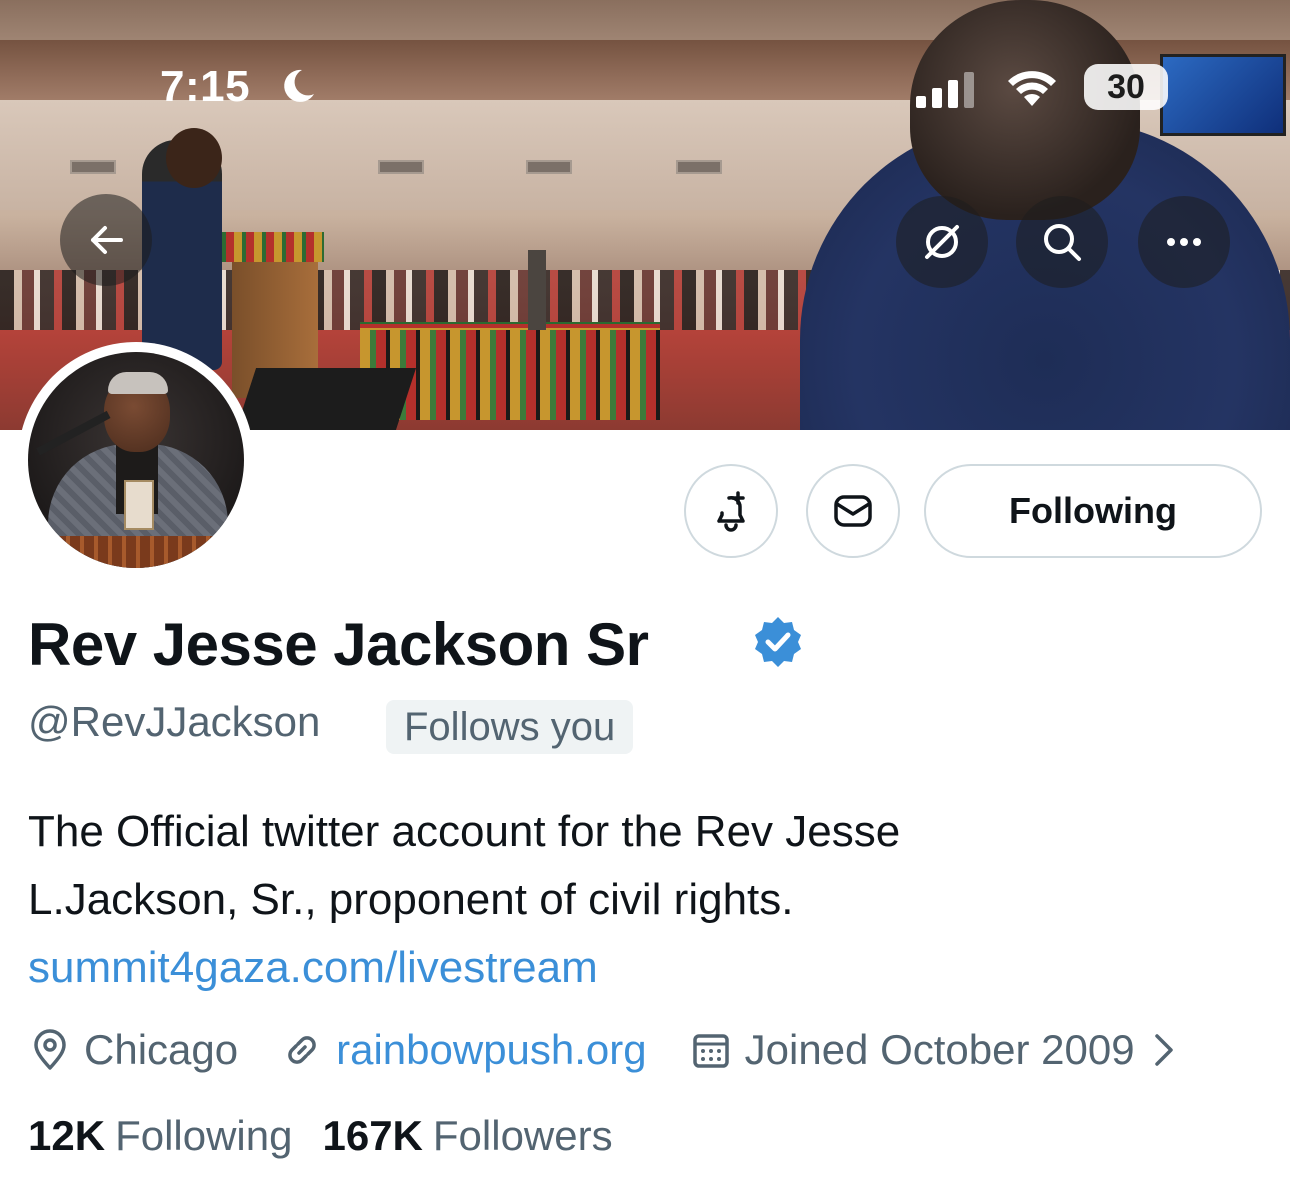  What do you see at coordinates (299, 85) in the screenshot?
I see `moon-icon` at bounding box center [299, 85].